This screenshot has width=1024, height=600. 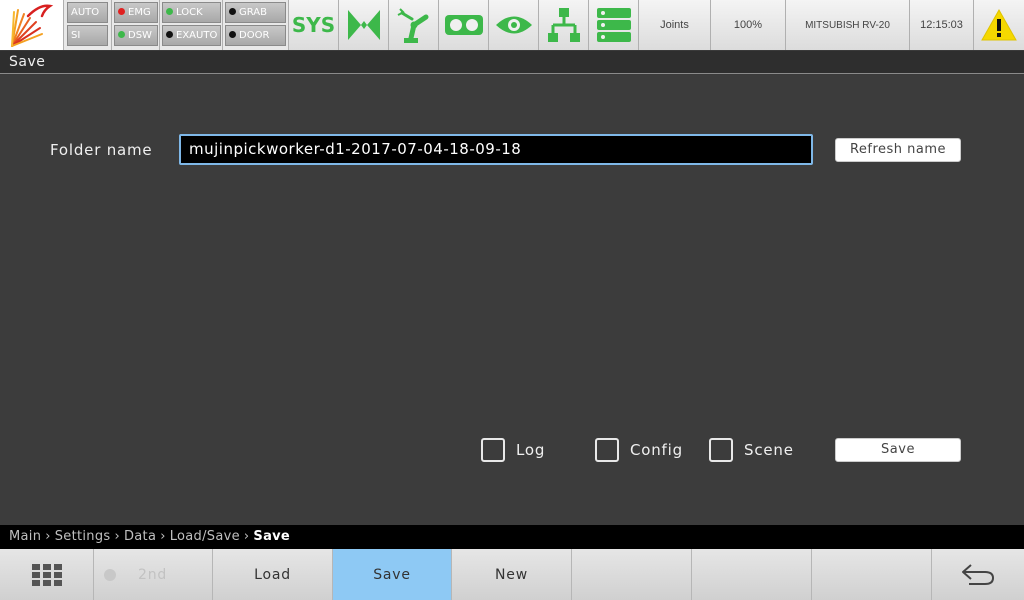 I want to click on save-tab-label: Save, so click(x=392, y=574).